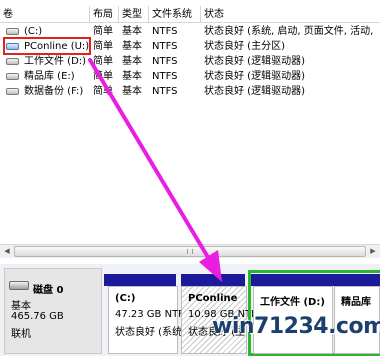  Describe the element at coordinates (190, 91) in the screenshot. I see `volume-row: 数据备份 (F:) 简单 基本 NTFS 状态良好 (逻辑驱动器)` at that location.